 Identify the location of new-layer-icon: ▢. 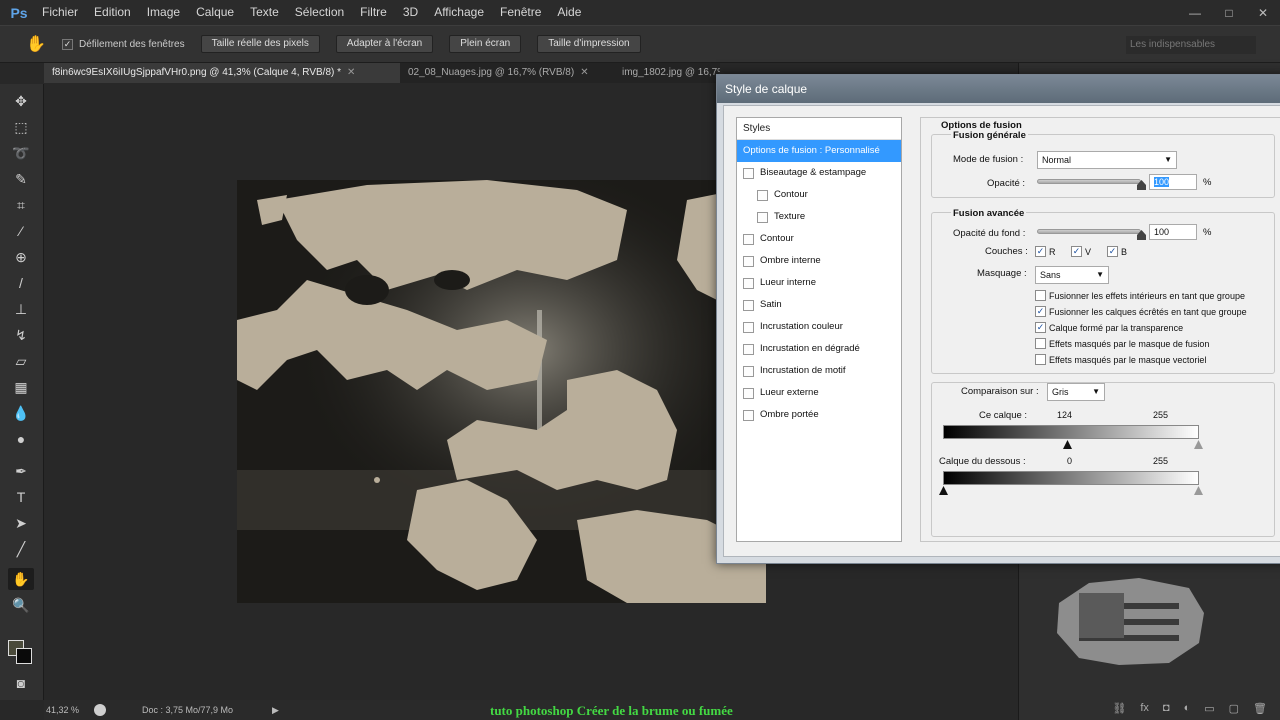
(1234, 708).